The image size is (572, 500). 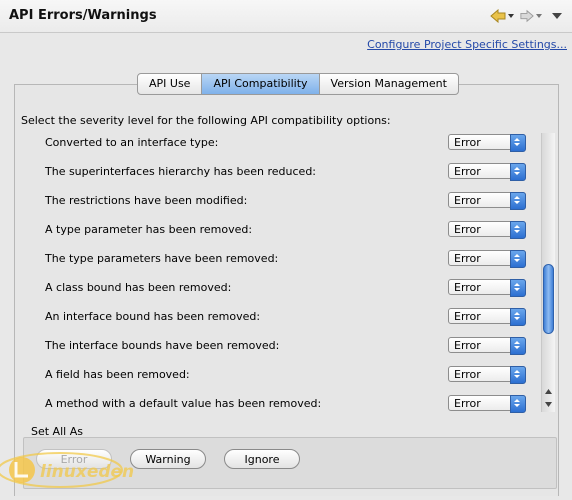 What do you see at coordinates (262, 459) in the screenshot?
I see `set-all-ignore-button: Ignore` at bounding box center [262, 459].